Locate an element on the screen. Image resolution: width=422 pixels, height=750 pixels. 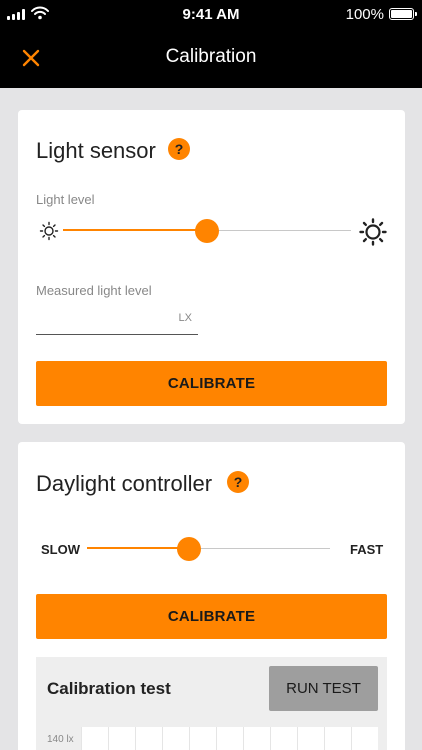
slow-label: SLOW is located at coordinates (60, 549).